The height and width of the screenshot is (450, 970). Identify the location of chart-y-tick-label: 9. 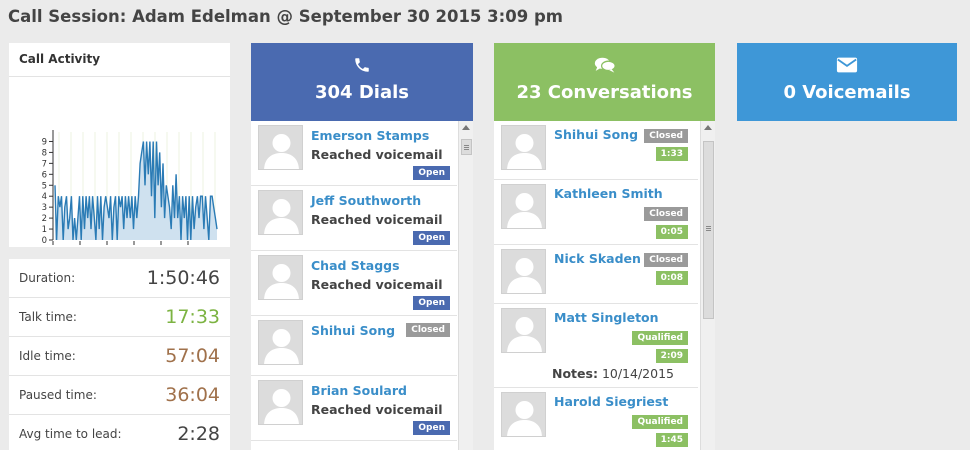
(44, 142).